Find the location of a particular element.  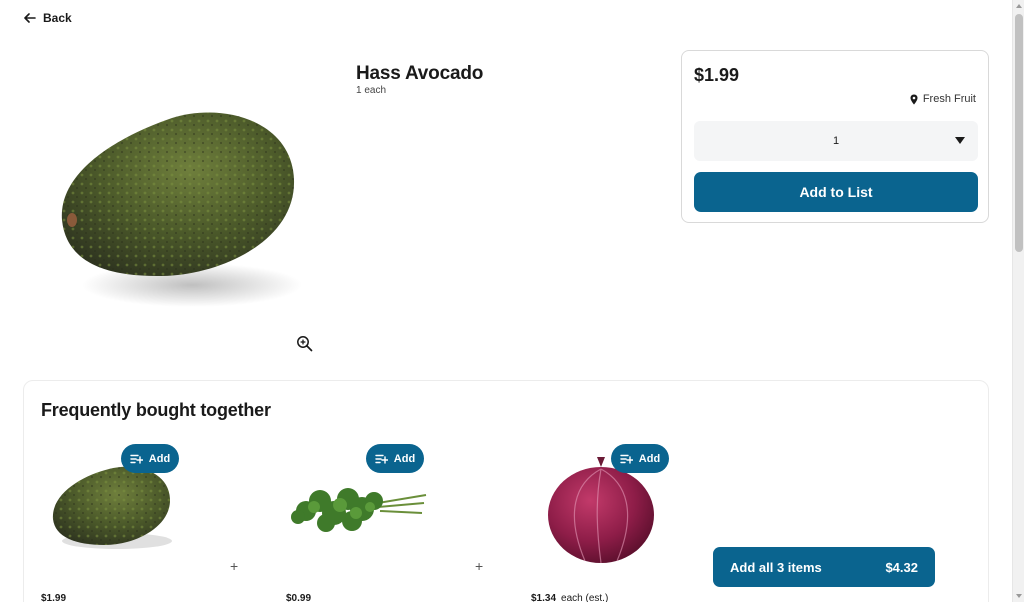

fbt-item-cilantro: Add $0.99 is located at coordinates (376, 522).